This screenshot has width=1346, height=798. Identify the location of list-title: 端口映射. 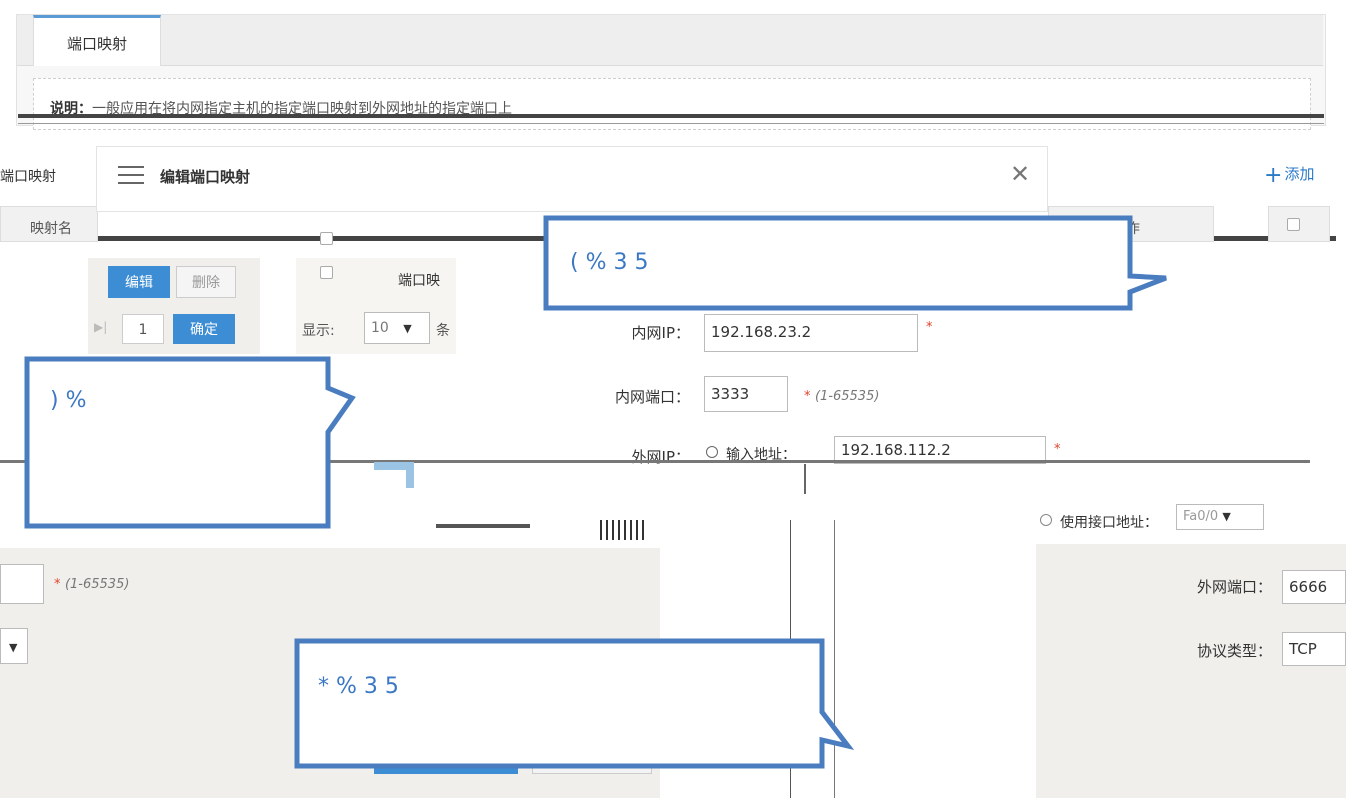
(28, 177).